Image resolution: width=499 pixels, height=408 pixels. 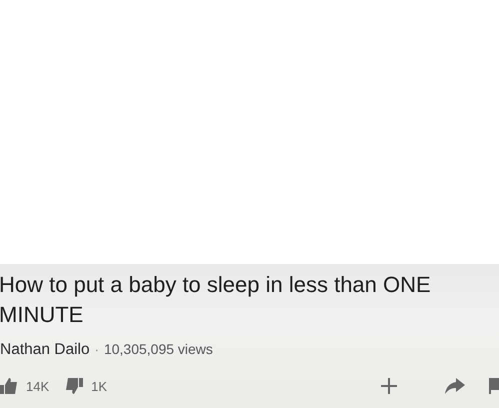 I want to click on channel-name: Nathan Dailo, so click(x=45, y=350).